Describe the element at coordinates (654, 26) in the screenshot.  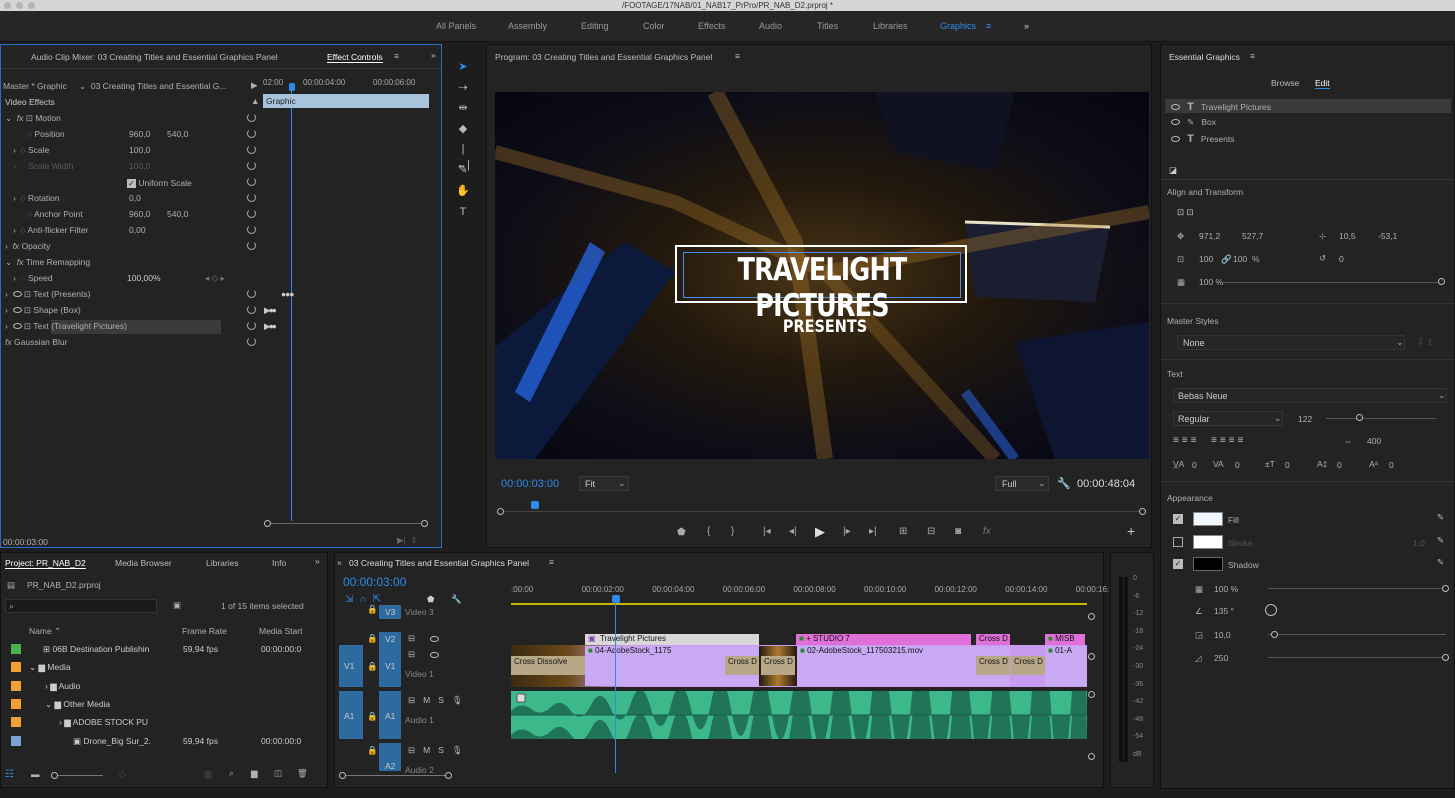
I see `workspace-color: Color` at that location.